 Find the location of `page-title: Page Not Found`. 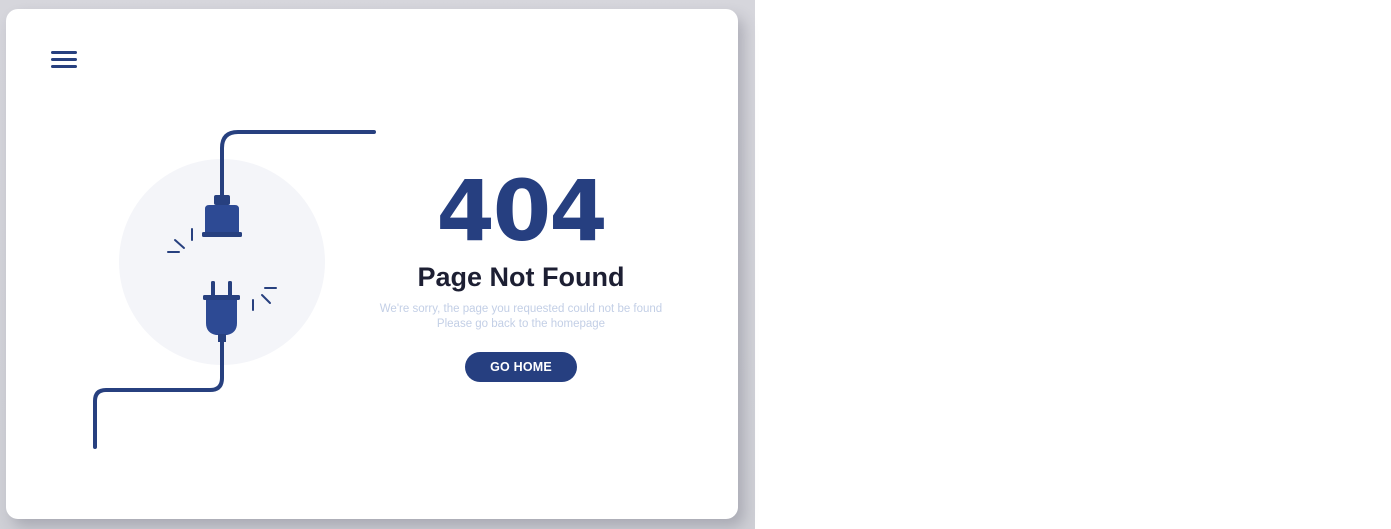

page-title: Page Not Found is located at coordinates (521, 277).